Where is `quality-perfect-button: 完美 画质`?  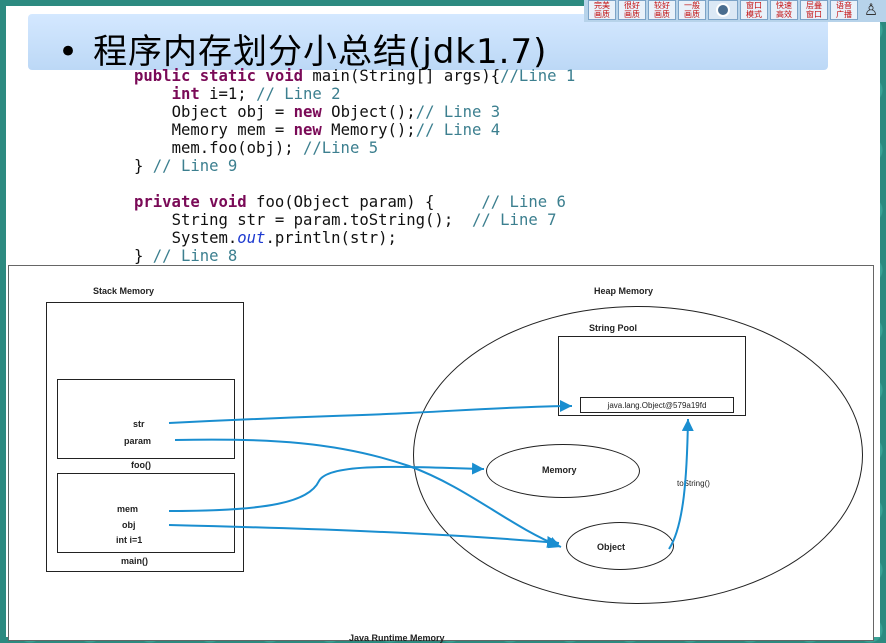
quality-perfect-button: 完美 画质 is located at coordinates (602, 10).